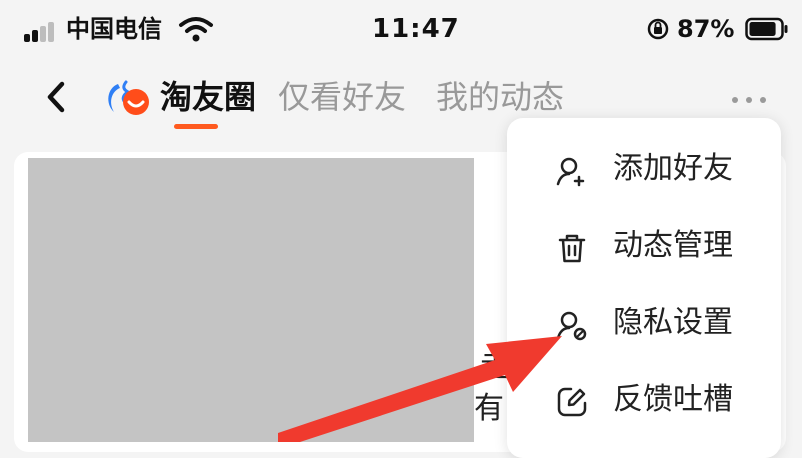  Describe the element at coordinates (673, 168) in the screenshot. I see `menu-item-label: 添加好友` at that location.